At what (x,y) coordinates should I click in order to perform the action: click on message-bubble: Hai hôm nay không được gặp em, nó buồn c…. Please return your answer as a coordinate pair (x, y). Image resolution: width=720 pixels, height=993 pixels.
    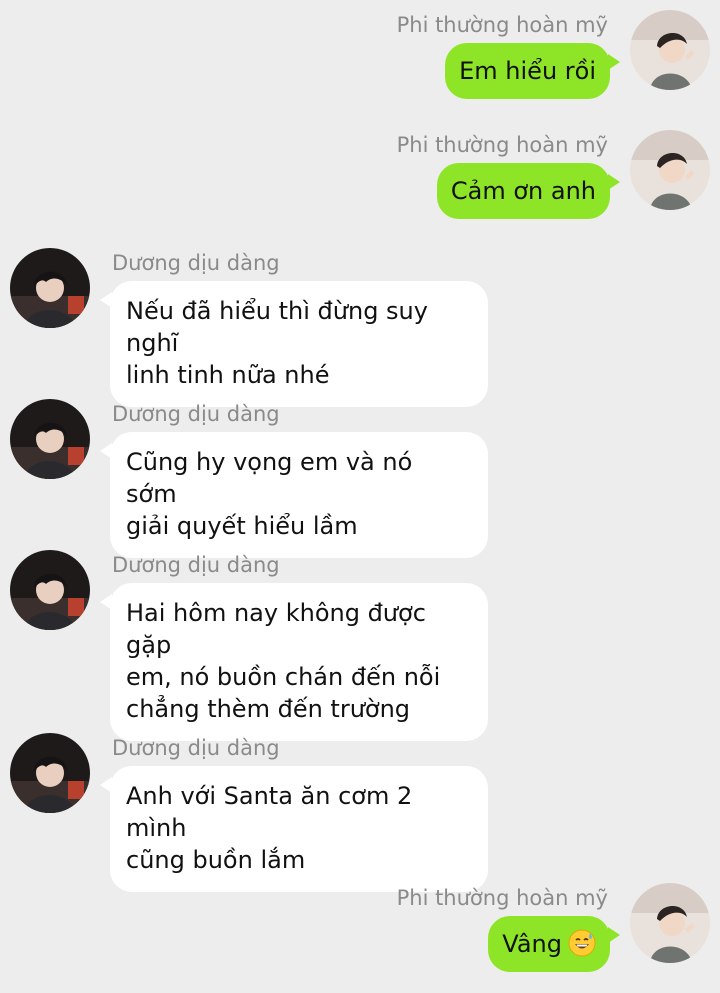
    Looking at the image, I should click on (299, 662).